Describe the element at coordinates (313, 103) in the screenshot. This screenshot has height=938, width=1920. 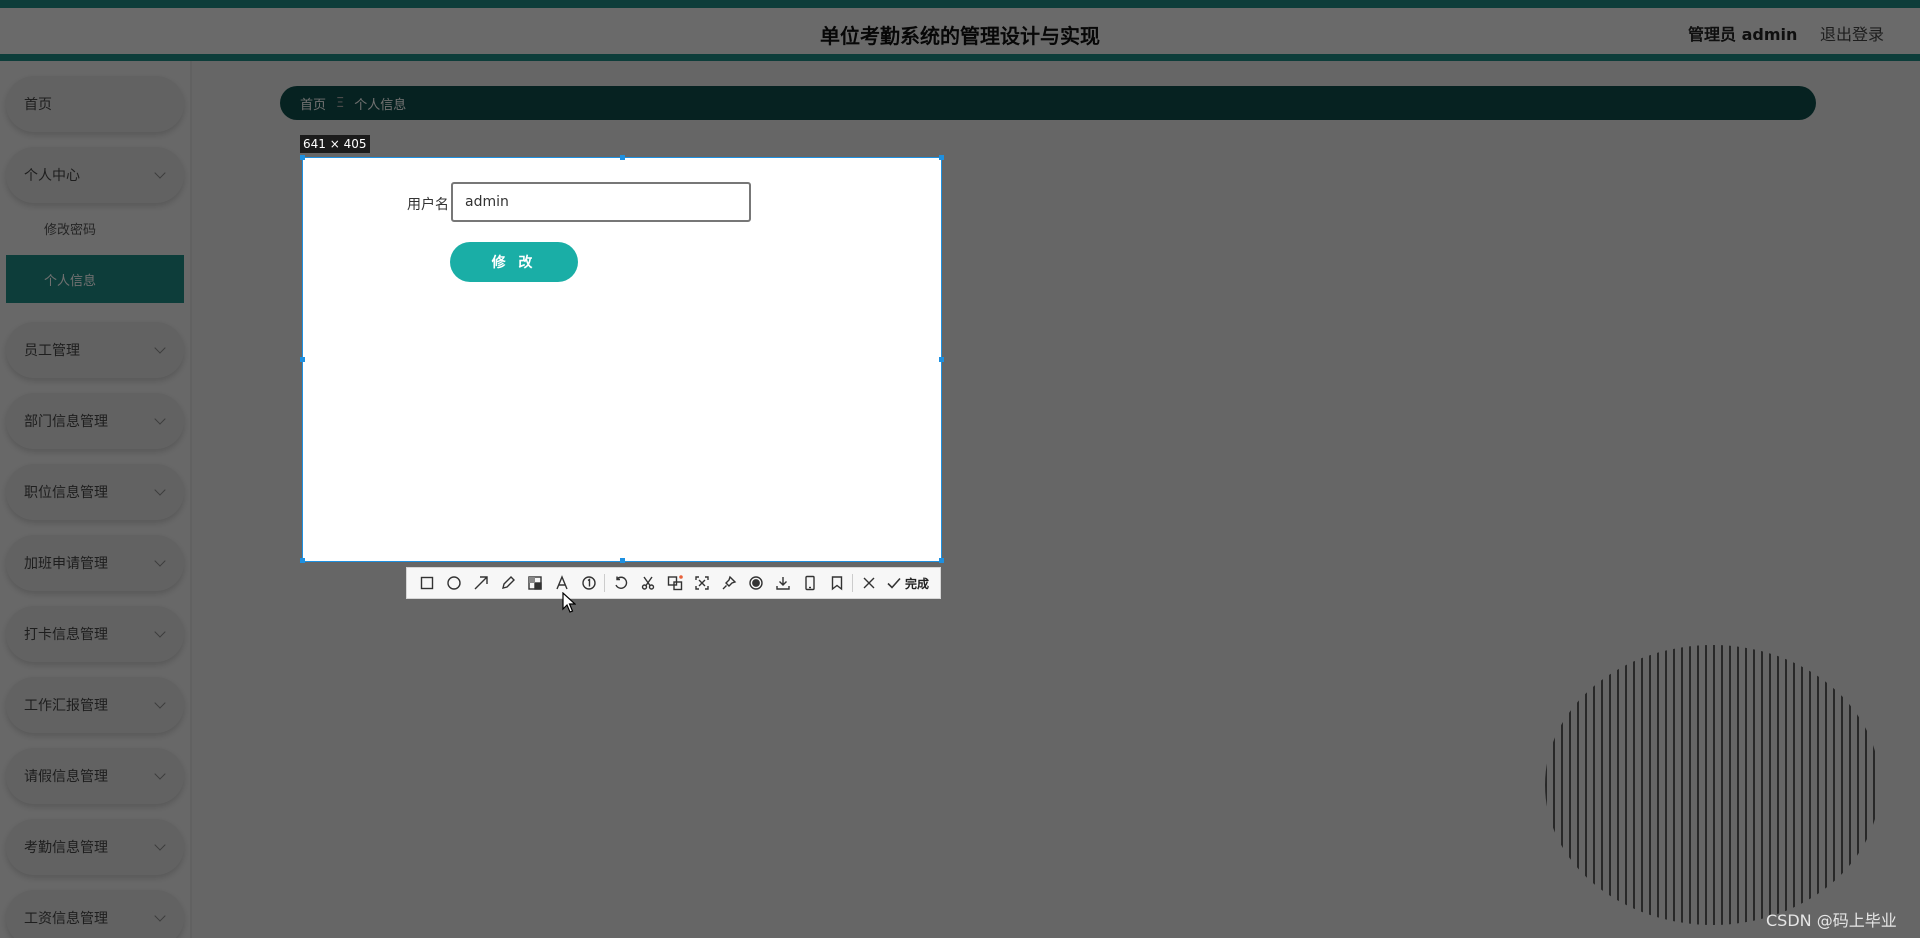
I see `breadcrumb-home: 首页` at that location.